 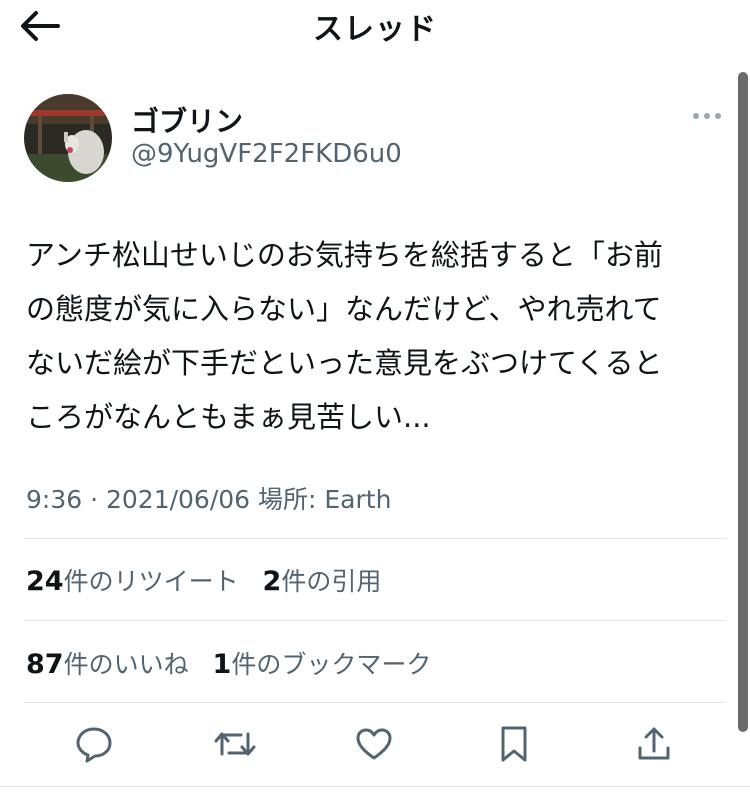 I want to click on header: スレッド, so click(x=375, y=28).